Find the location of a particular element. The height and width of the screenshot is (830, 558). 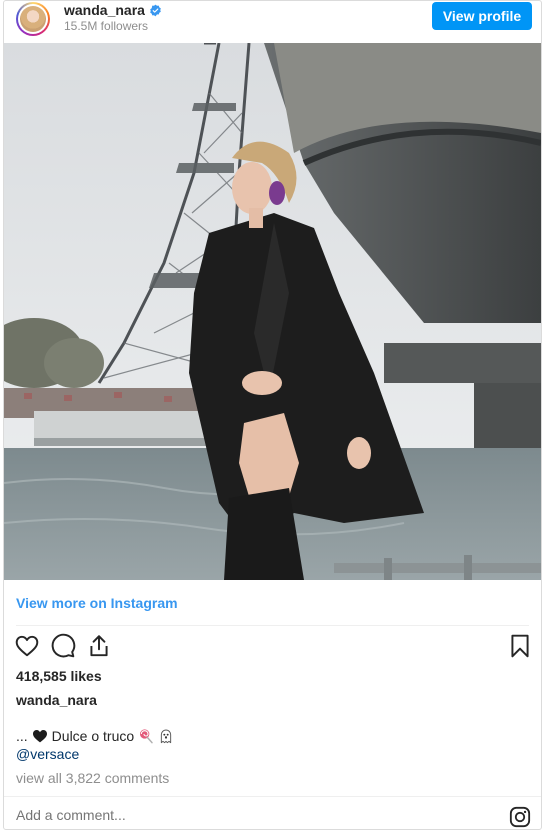

avatar-photo is located at coordinates (33, 19).